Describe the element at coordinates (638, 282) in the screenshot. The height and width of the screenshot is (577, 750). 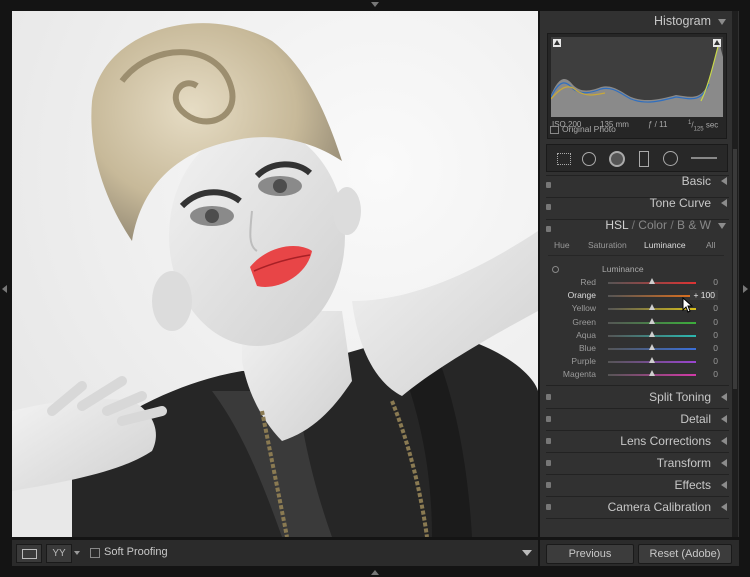
I see `slider-row-red: Red 0` at that location.